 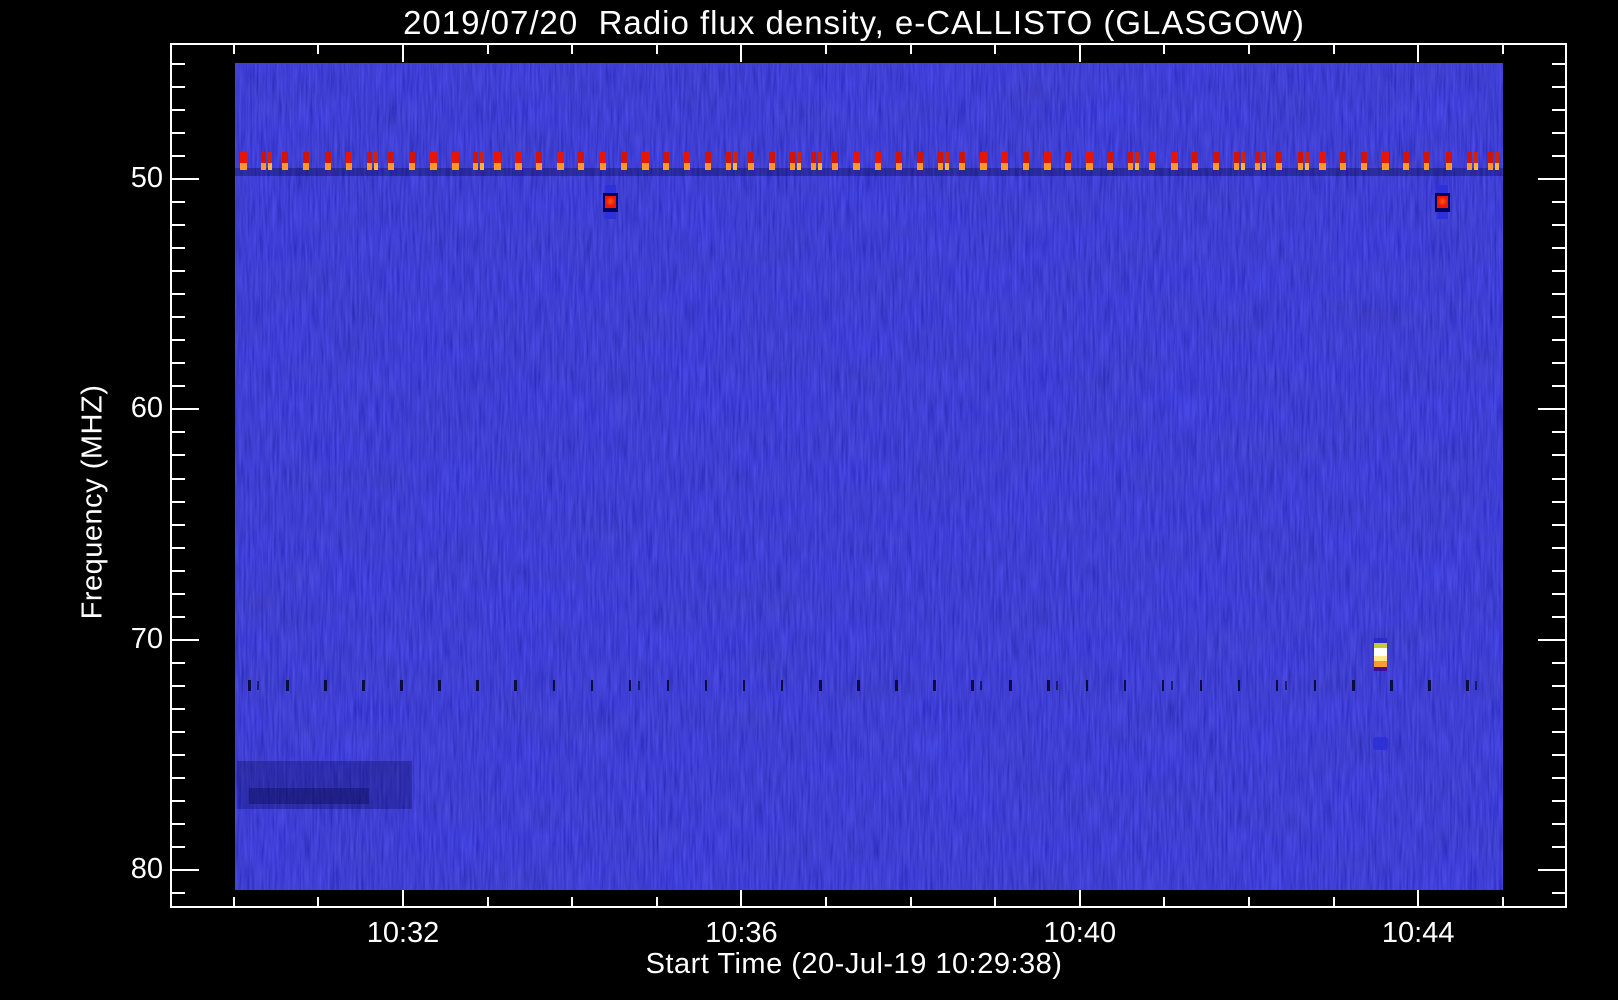 What do you see at coordinates (854, 964) in the screenshot?
I see `x-axis-title: Start Time (20-Jul-19 10:29:38)` at bounding box center [854, 964].